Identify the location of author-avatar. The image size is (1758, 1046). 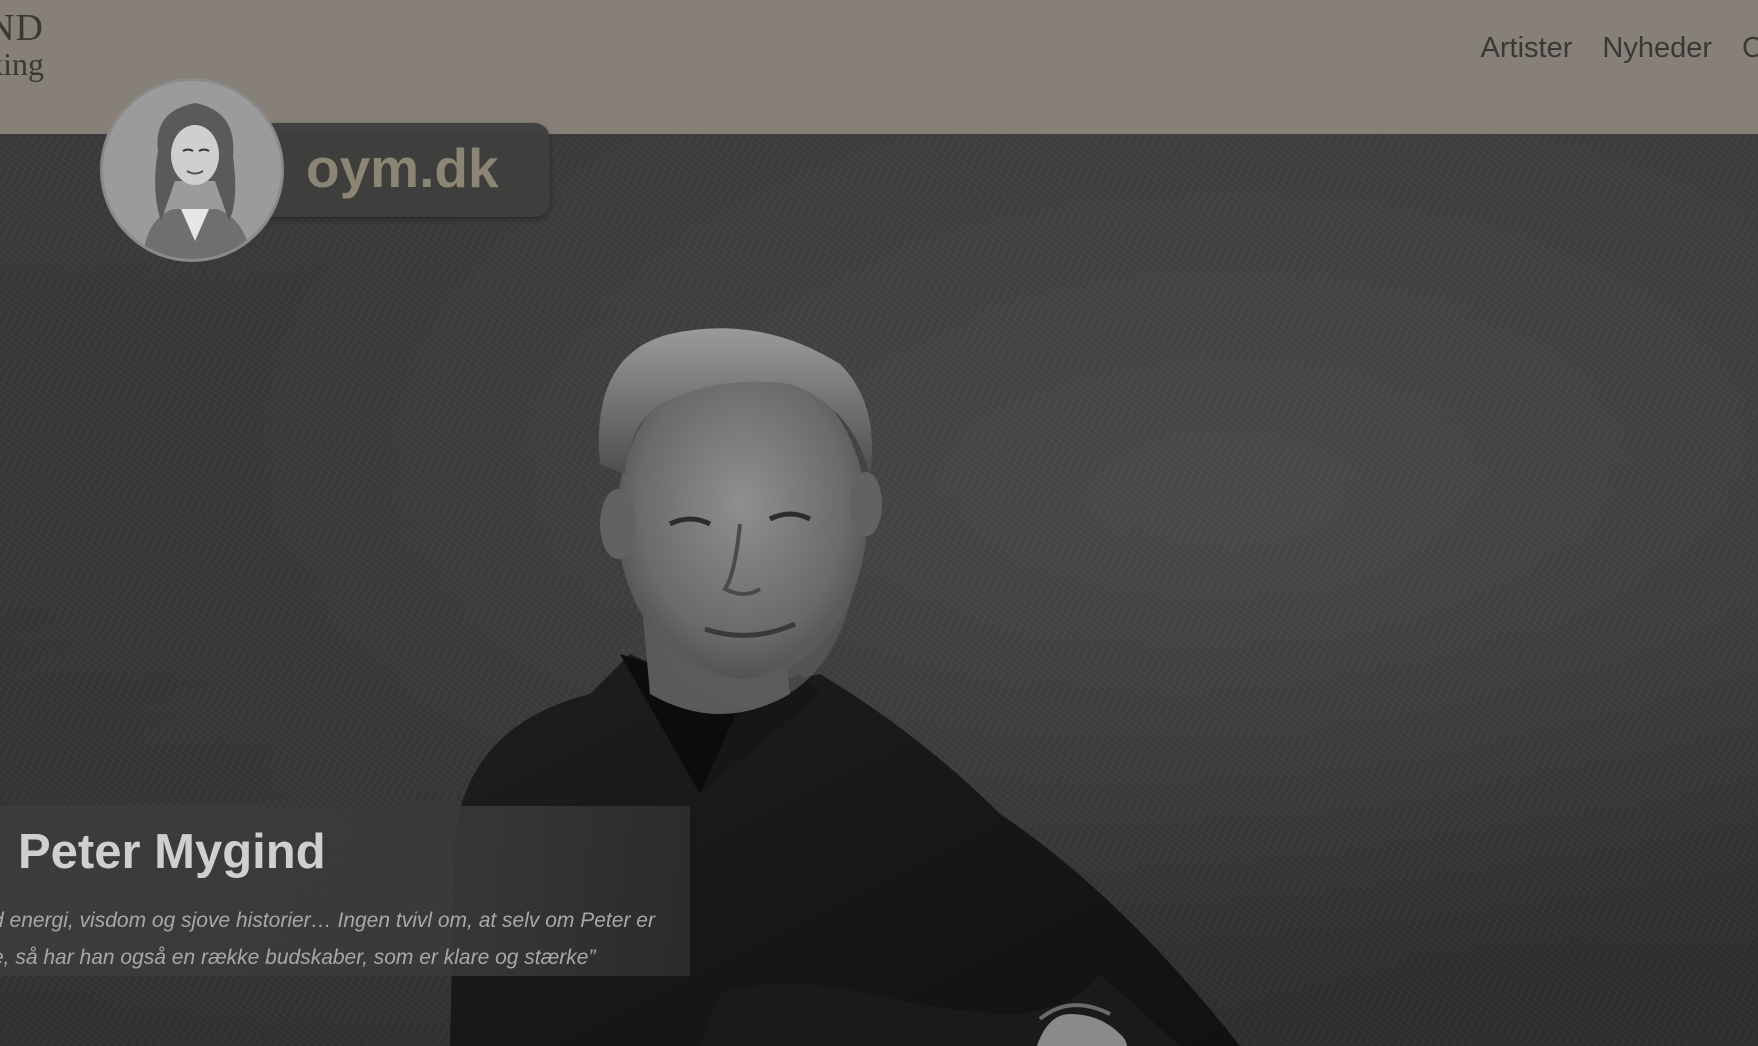
(192, 170).